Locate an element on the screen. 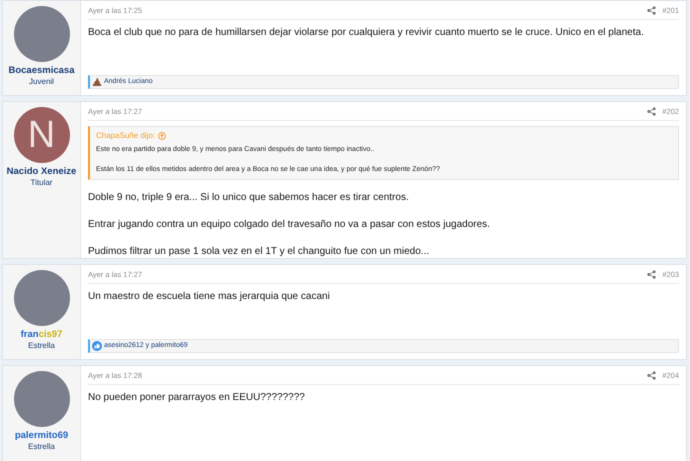 The height and width of the screenshot is (461, 690). post-text: Entrar jugando contra un equipo colgado del travesaño no va a pasar con estos jugadores. is located at coordinates (289, 225).